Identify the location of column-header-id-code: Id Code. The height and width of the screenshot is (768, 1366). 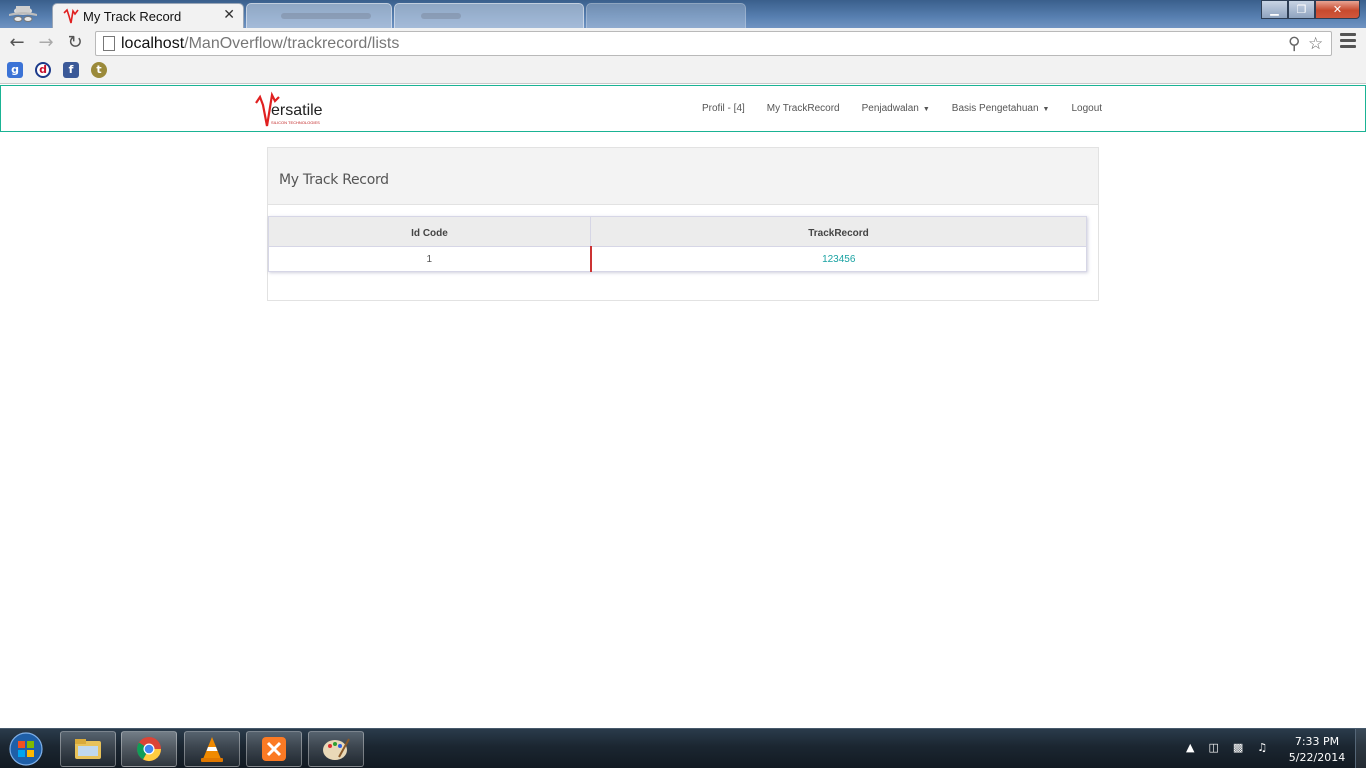
(429, 231).